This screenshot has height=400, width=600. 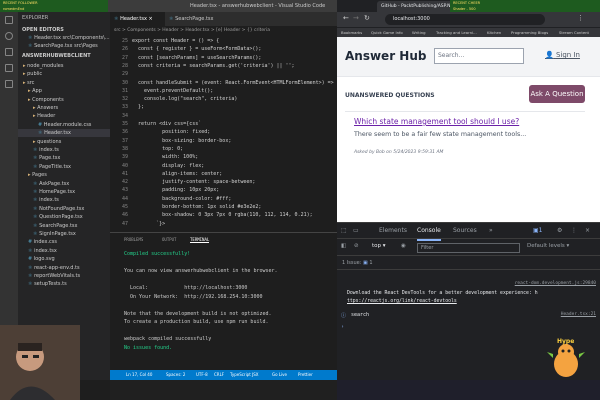 I want to click on eol: CRLF, so click(x=219, y=375).